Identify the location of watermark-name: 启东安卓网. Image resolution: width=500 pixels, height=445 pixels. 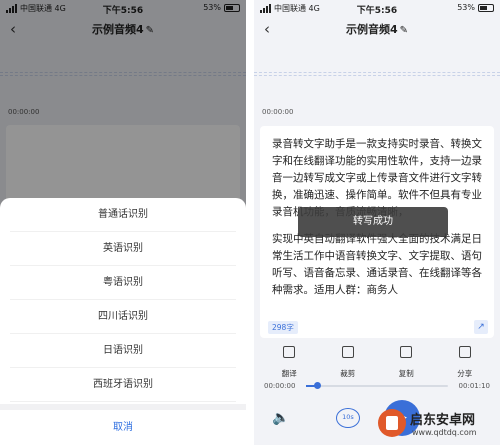
(443, 420).